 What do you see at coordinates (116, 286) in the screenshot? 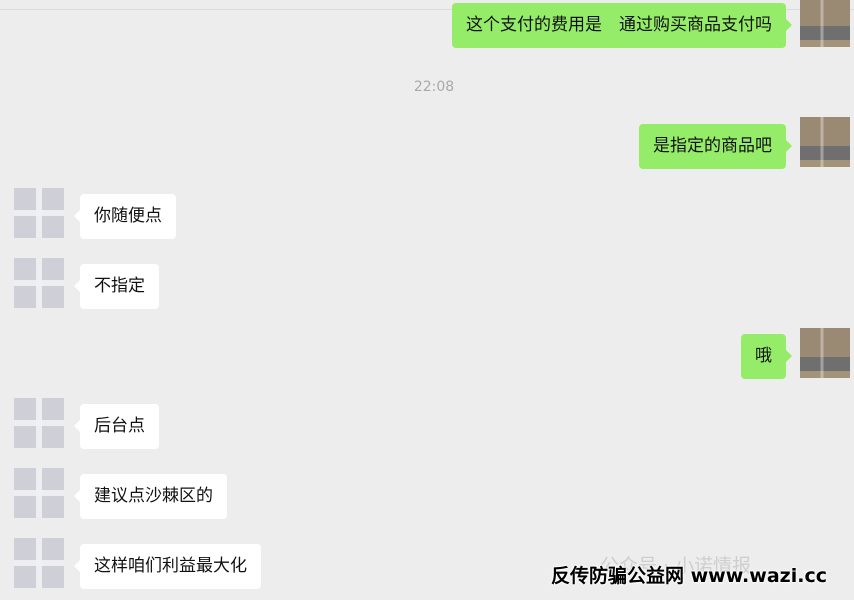
I see `message-bubble-other: 不指定` at bounding box center [116, 286].